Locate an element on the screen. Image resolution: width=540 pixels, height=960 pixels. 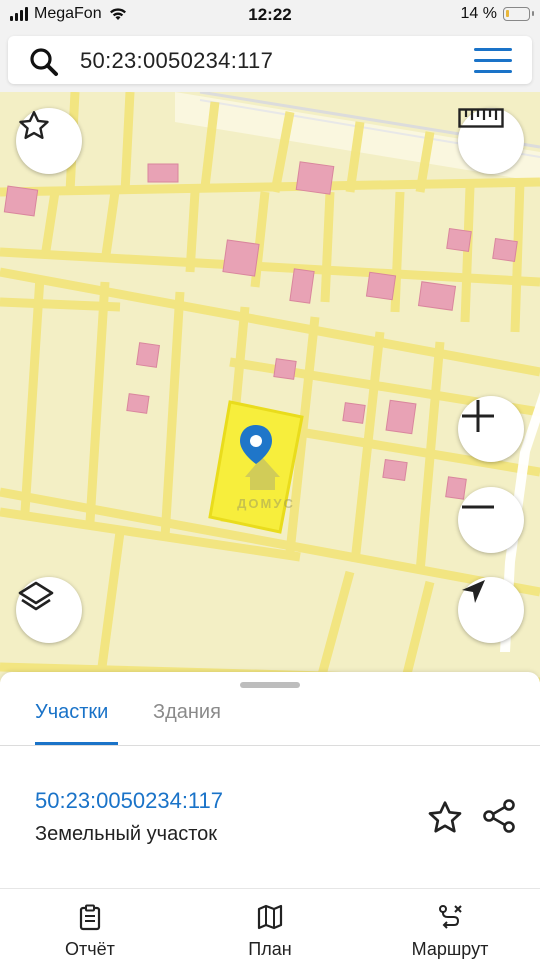
report-icon is located at coordinates (90, 917).